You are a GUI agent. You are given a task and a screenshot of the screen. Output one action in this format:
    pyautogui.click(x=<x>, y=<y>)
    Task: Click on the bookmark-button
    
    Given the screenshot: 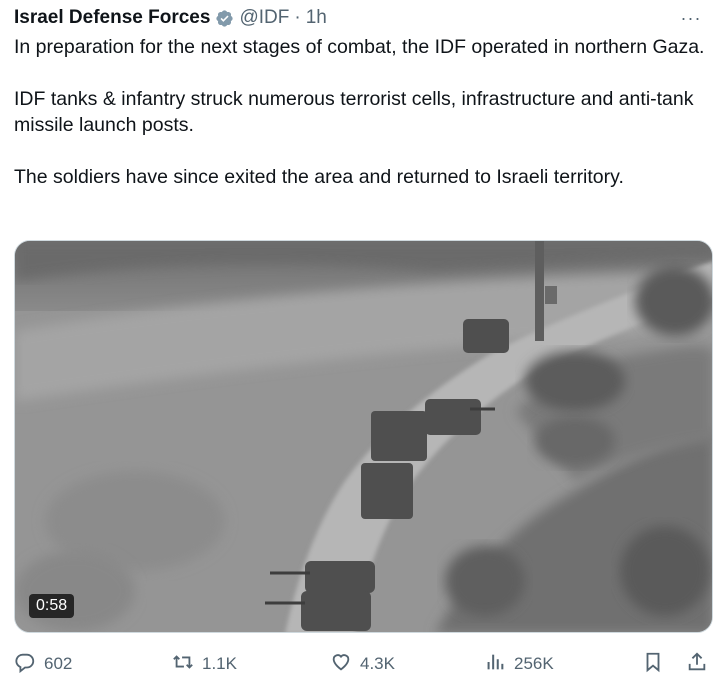 What is the action you would take?
    pyautogui.click(x=657, y=664)
    